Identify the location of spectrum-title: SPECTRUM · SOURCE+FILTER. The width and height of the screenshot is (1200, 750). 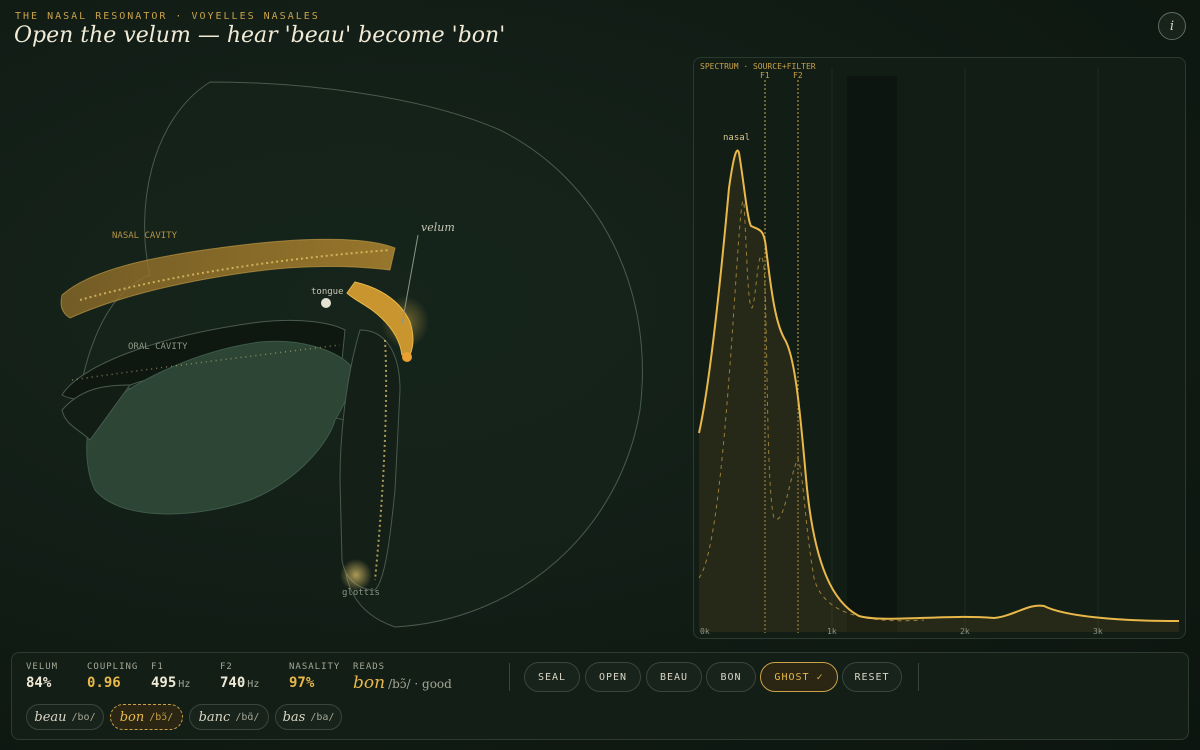
(758, 66).